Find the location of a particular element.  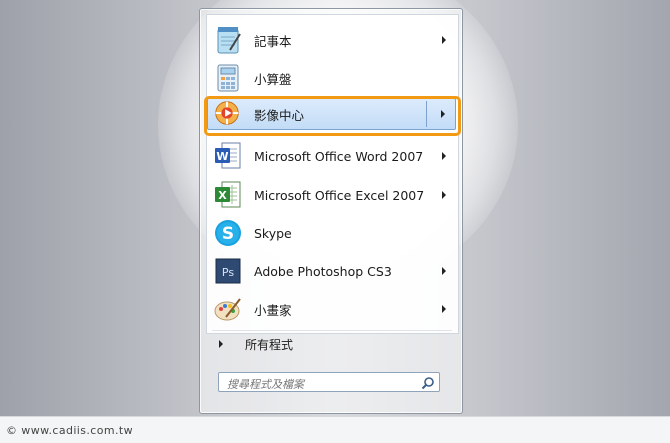

svg-text: S is located at coordinates (228, 234).